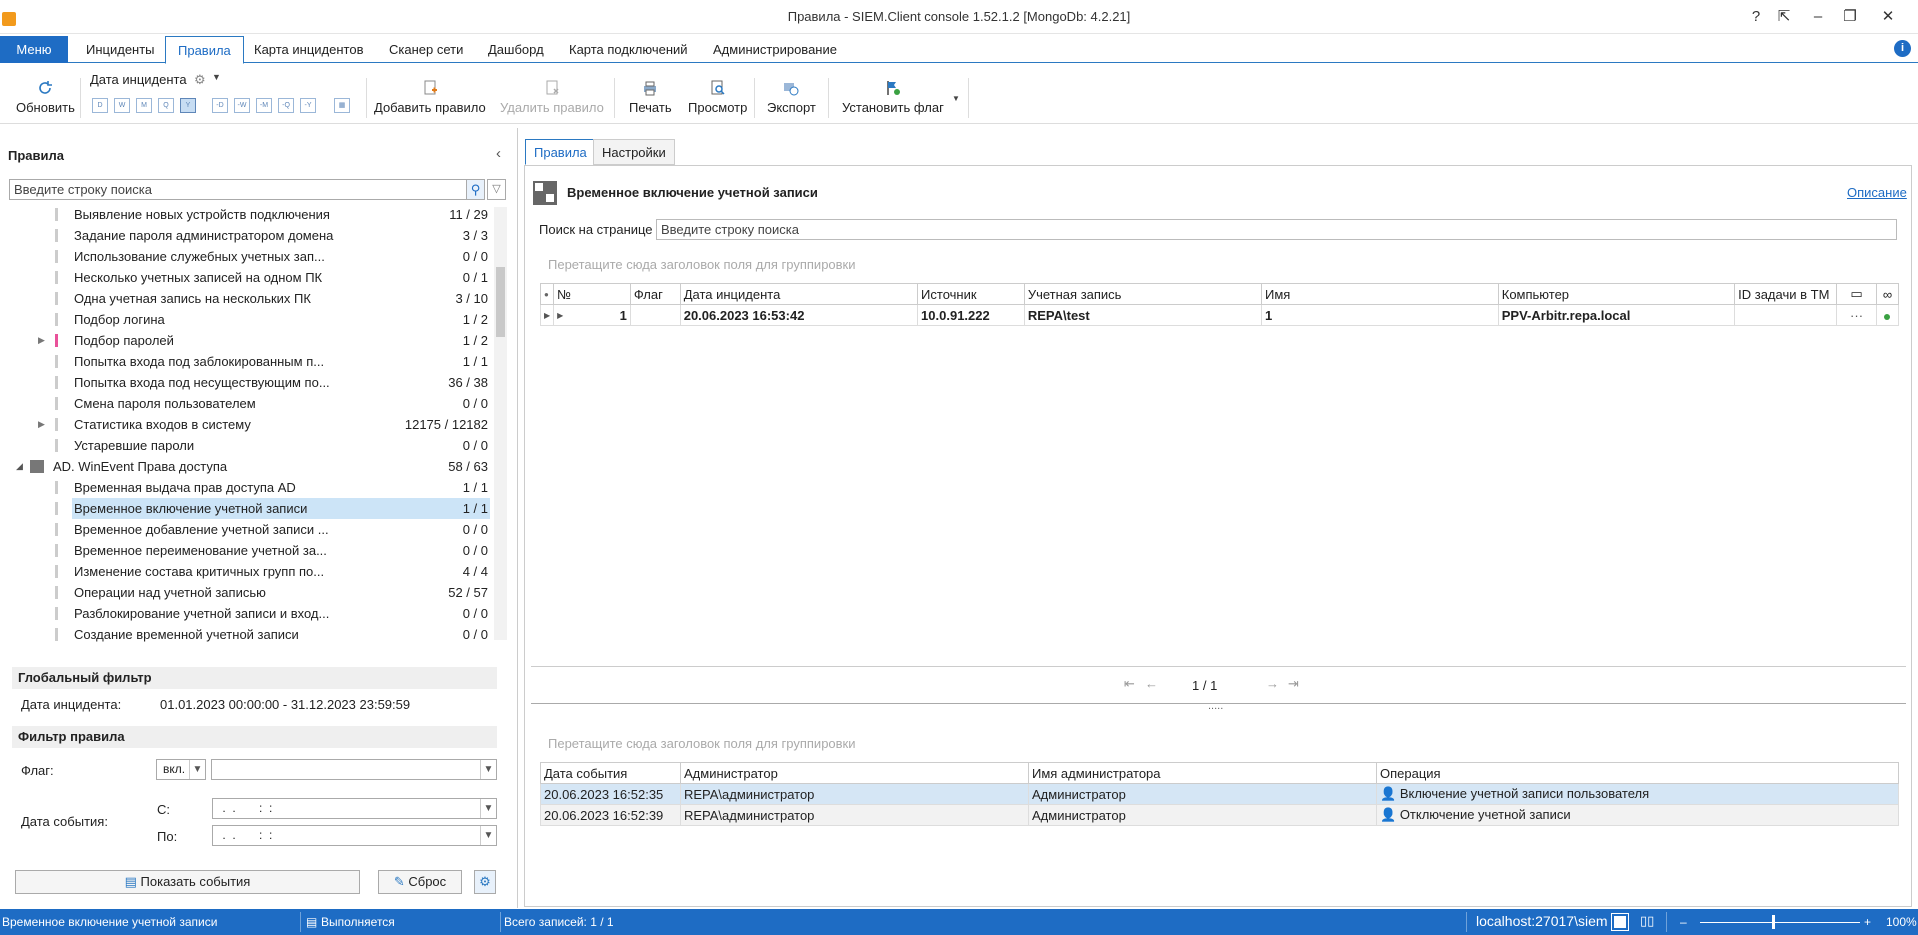 This screenshot has height=935, width=1918. I want to click on collapse-panel-icon: ‹, so click(498, 153).